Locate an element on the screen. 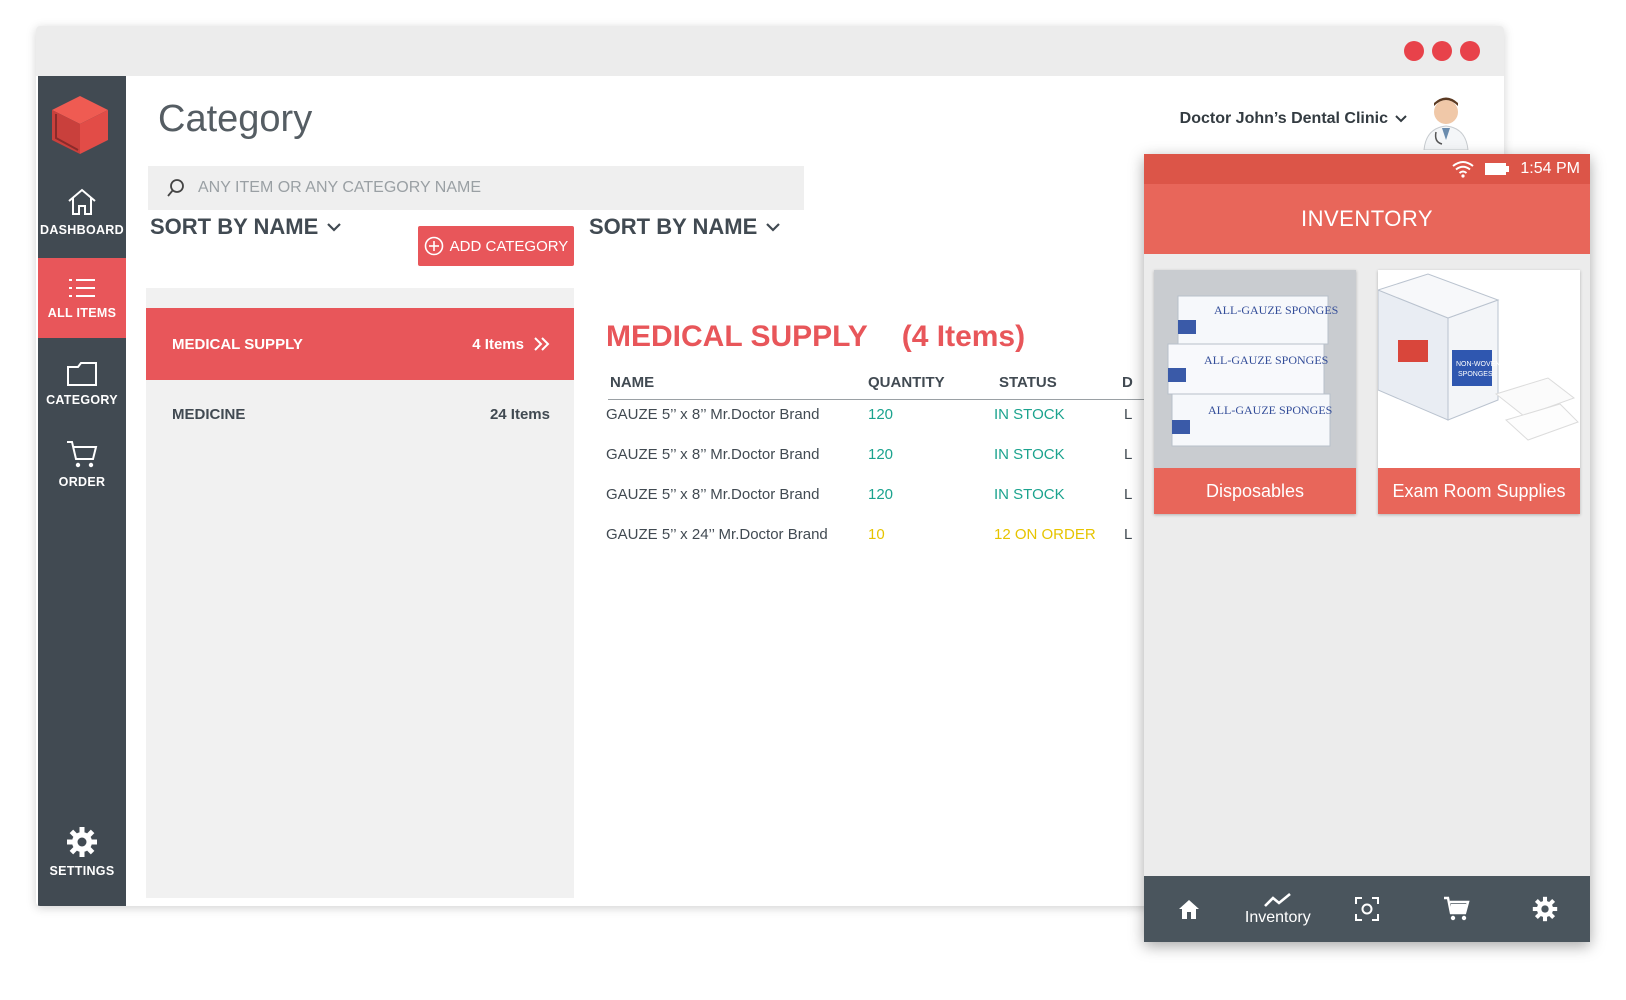 This screenshot has height=1000, width=1626. category-name: MEDICINE is located at coordinates (209, 414).